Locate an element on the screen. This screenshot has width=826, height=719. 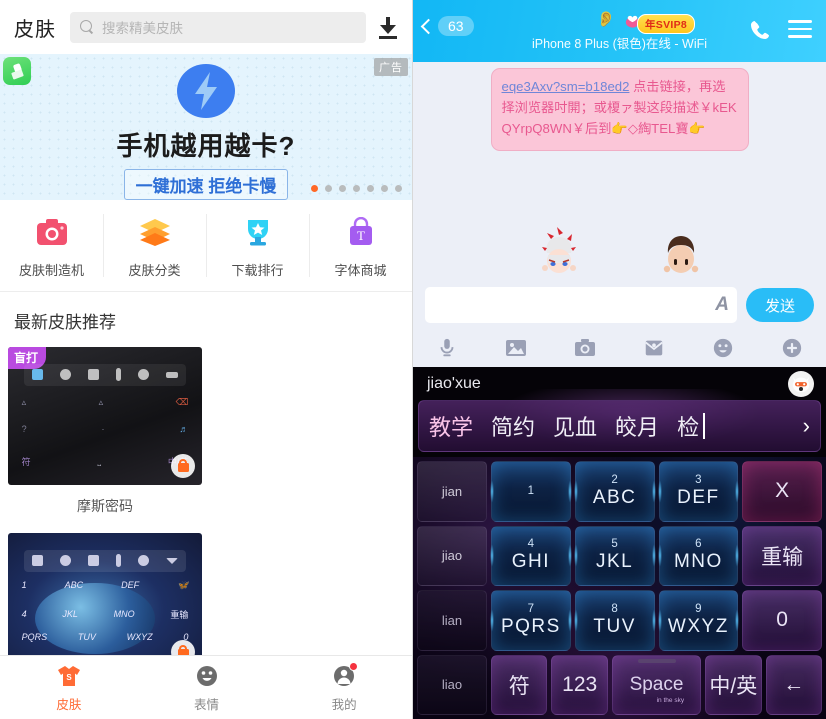
pinyin-suggestion-key: liao is located at coordinates (452, 684).